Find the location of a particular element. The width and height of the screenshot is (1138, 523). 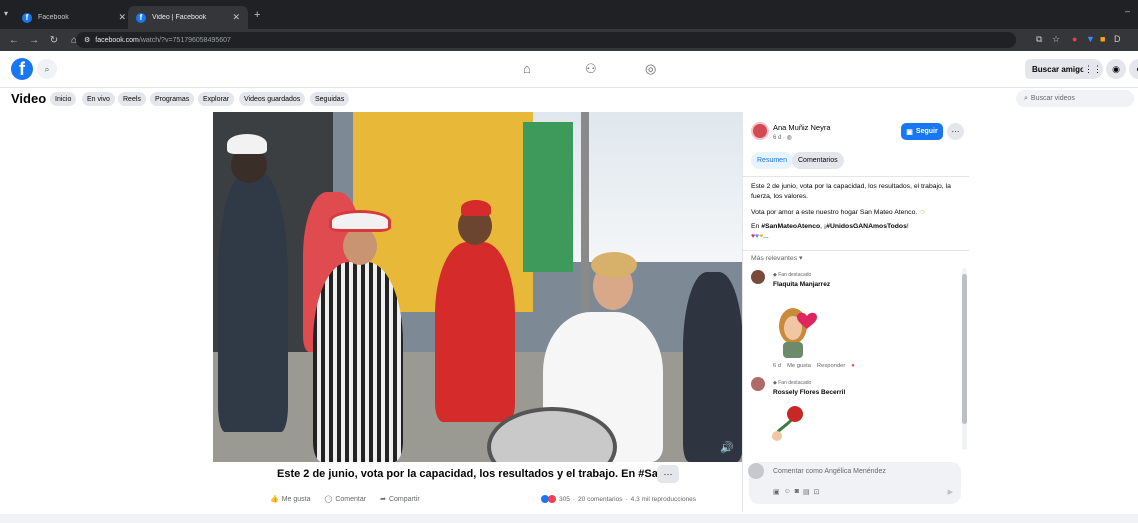

tab-comentarios: Comentarios is located at coordinates (818, 160).